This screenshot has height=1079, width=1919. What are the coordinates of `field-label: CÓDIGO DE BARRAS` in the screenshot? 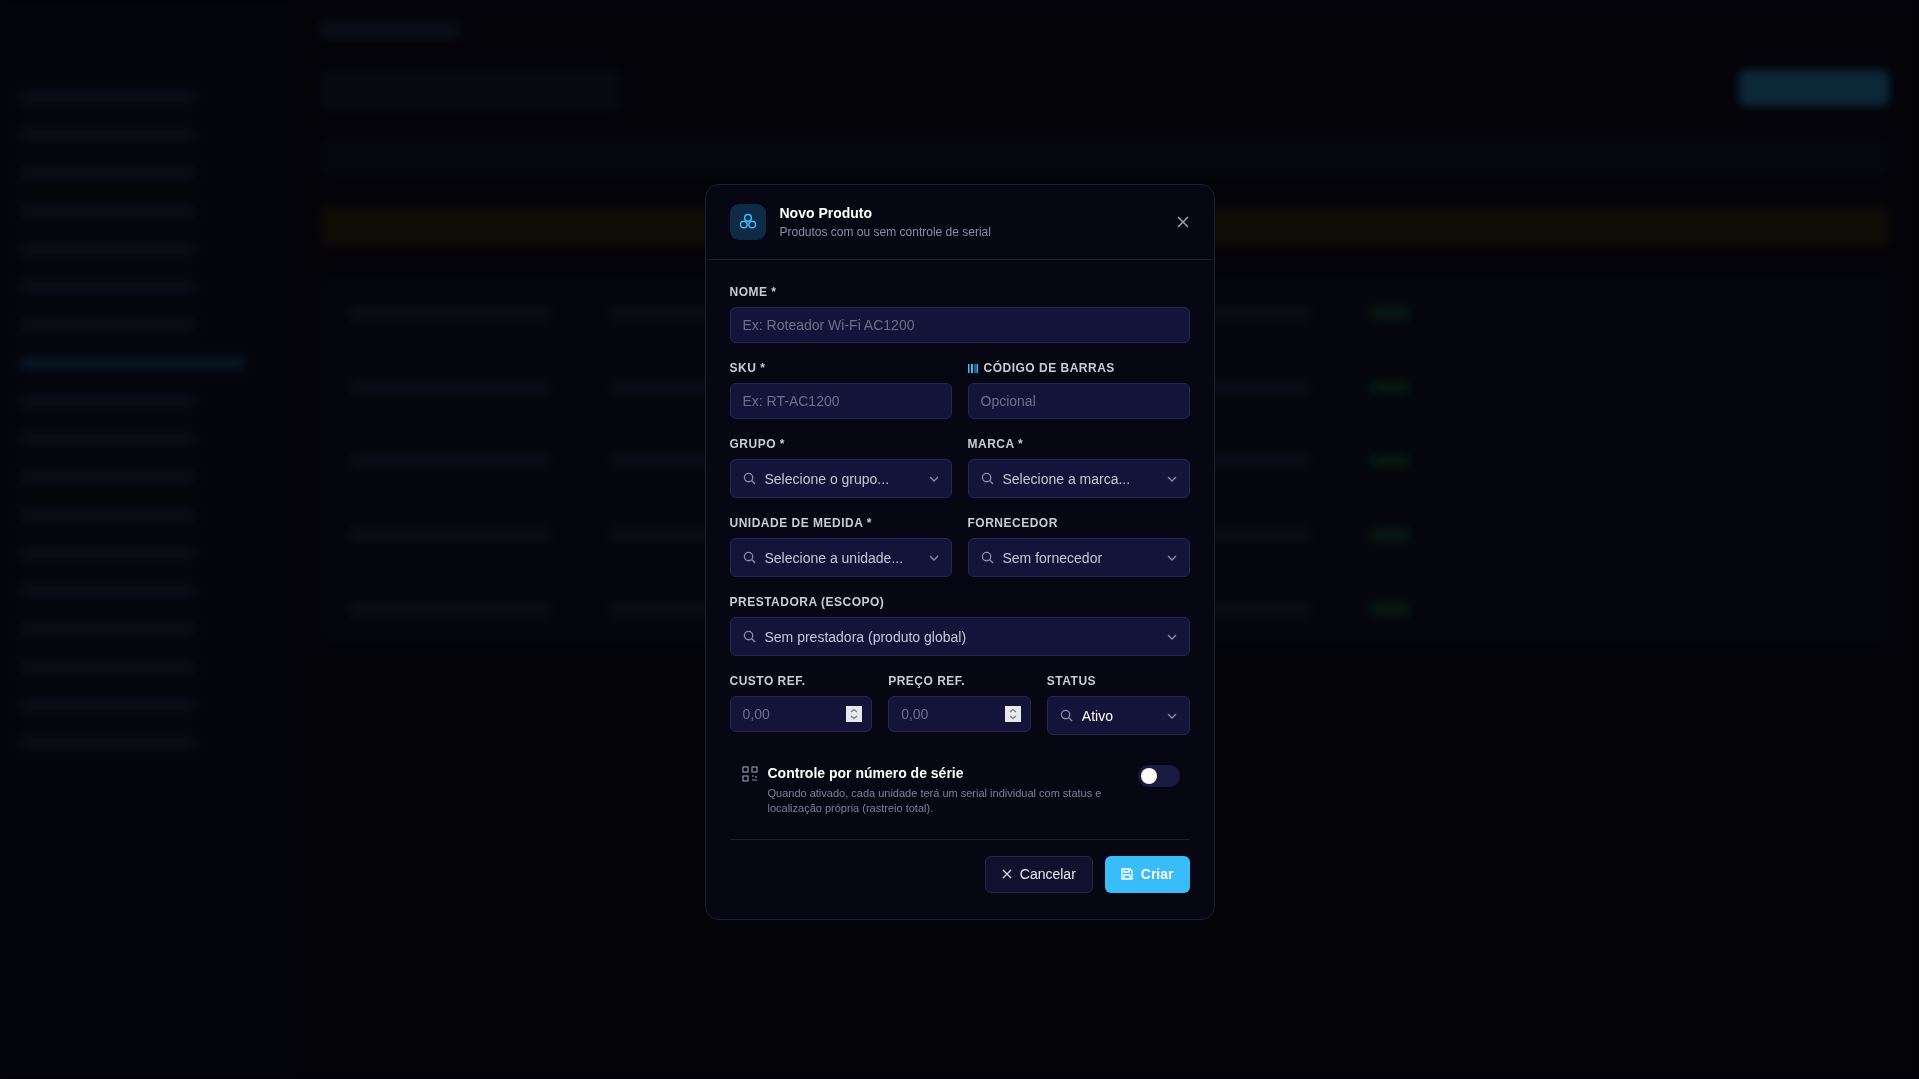 It's located at (1049, 368).